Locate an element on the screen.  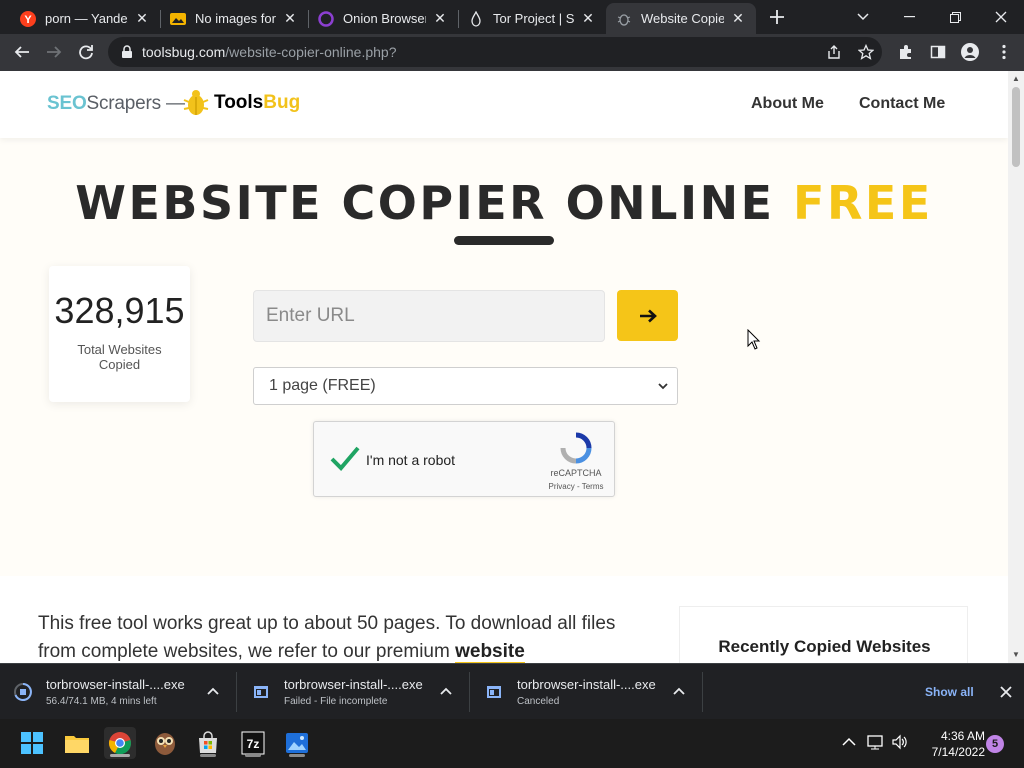
clock-date: 7/14/2022 is located at coordinates (958, 752).